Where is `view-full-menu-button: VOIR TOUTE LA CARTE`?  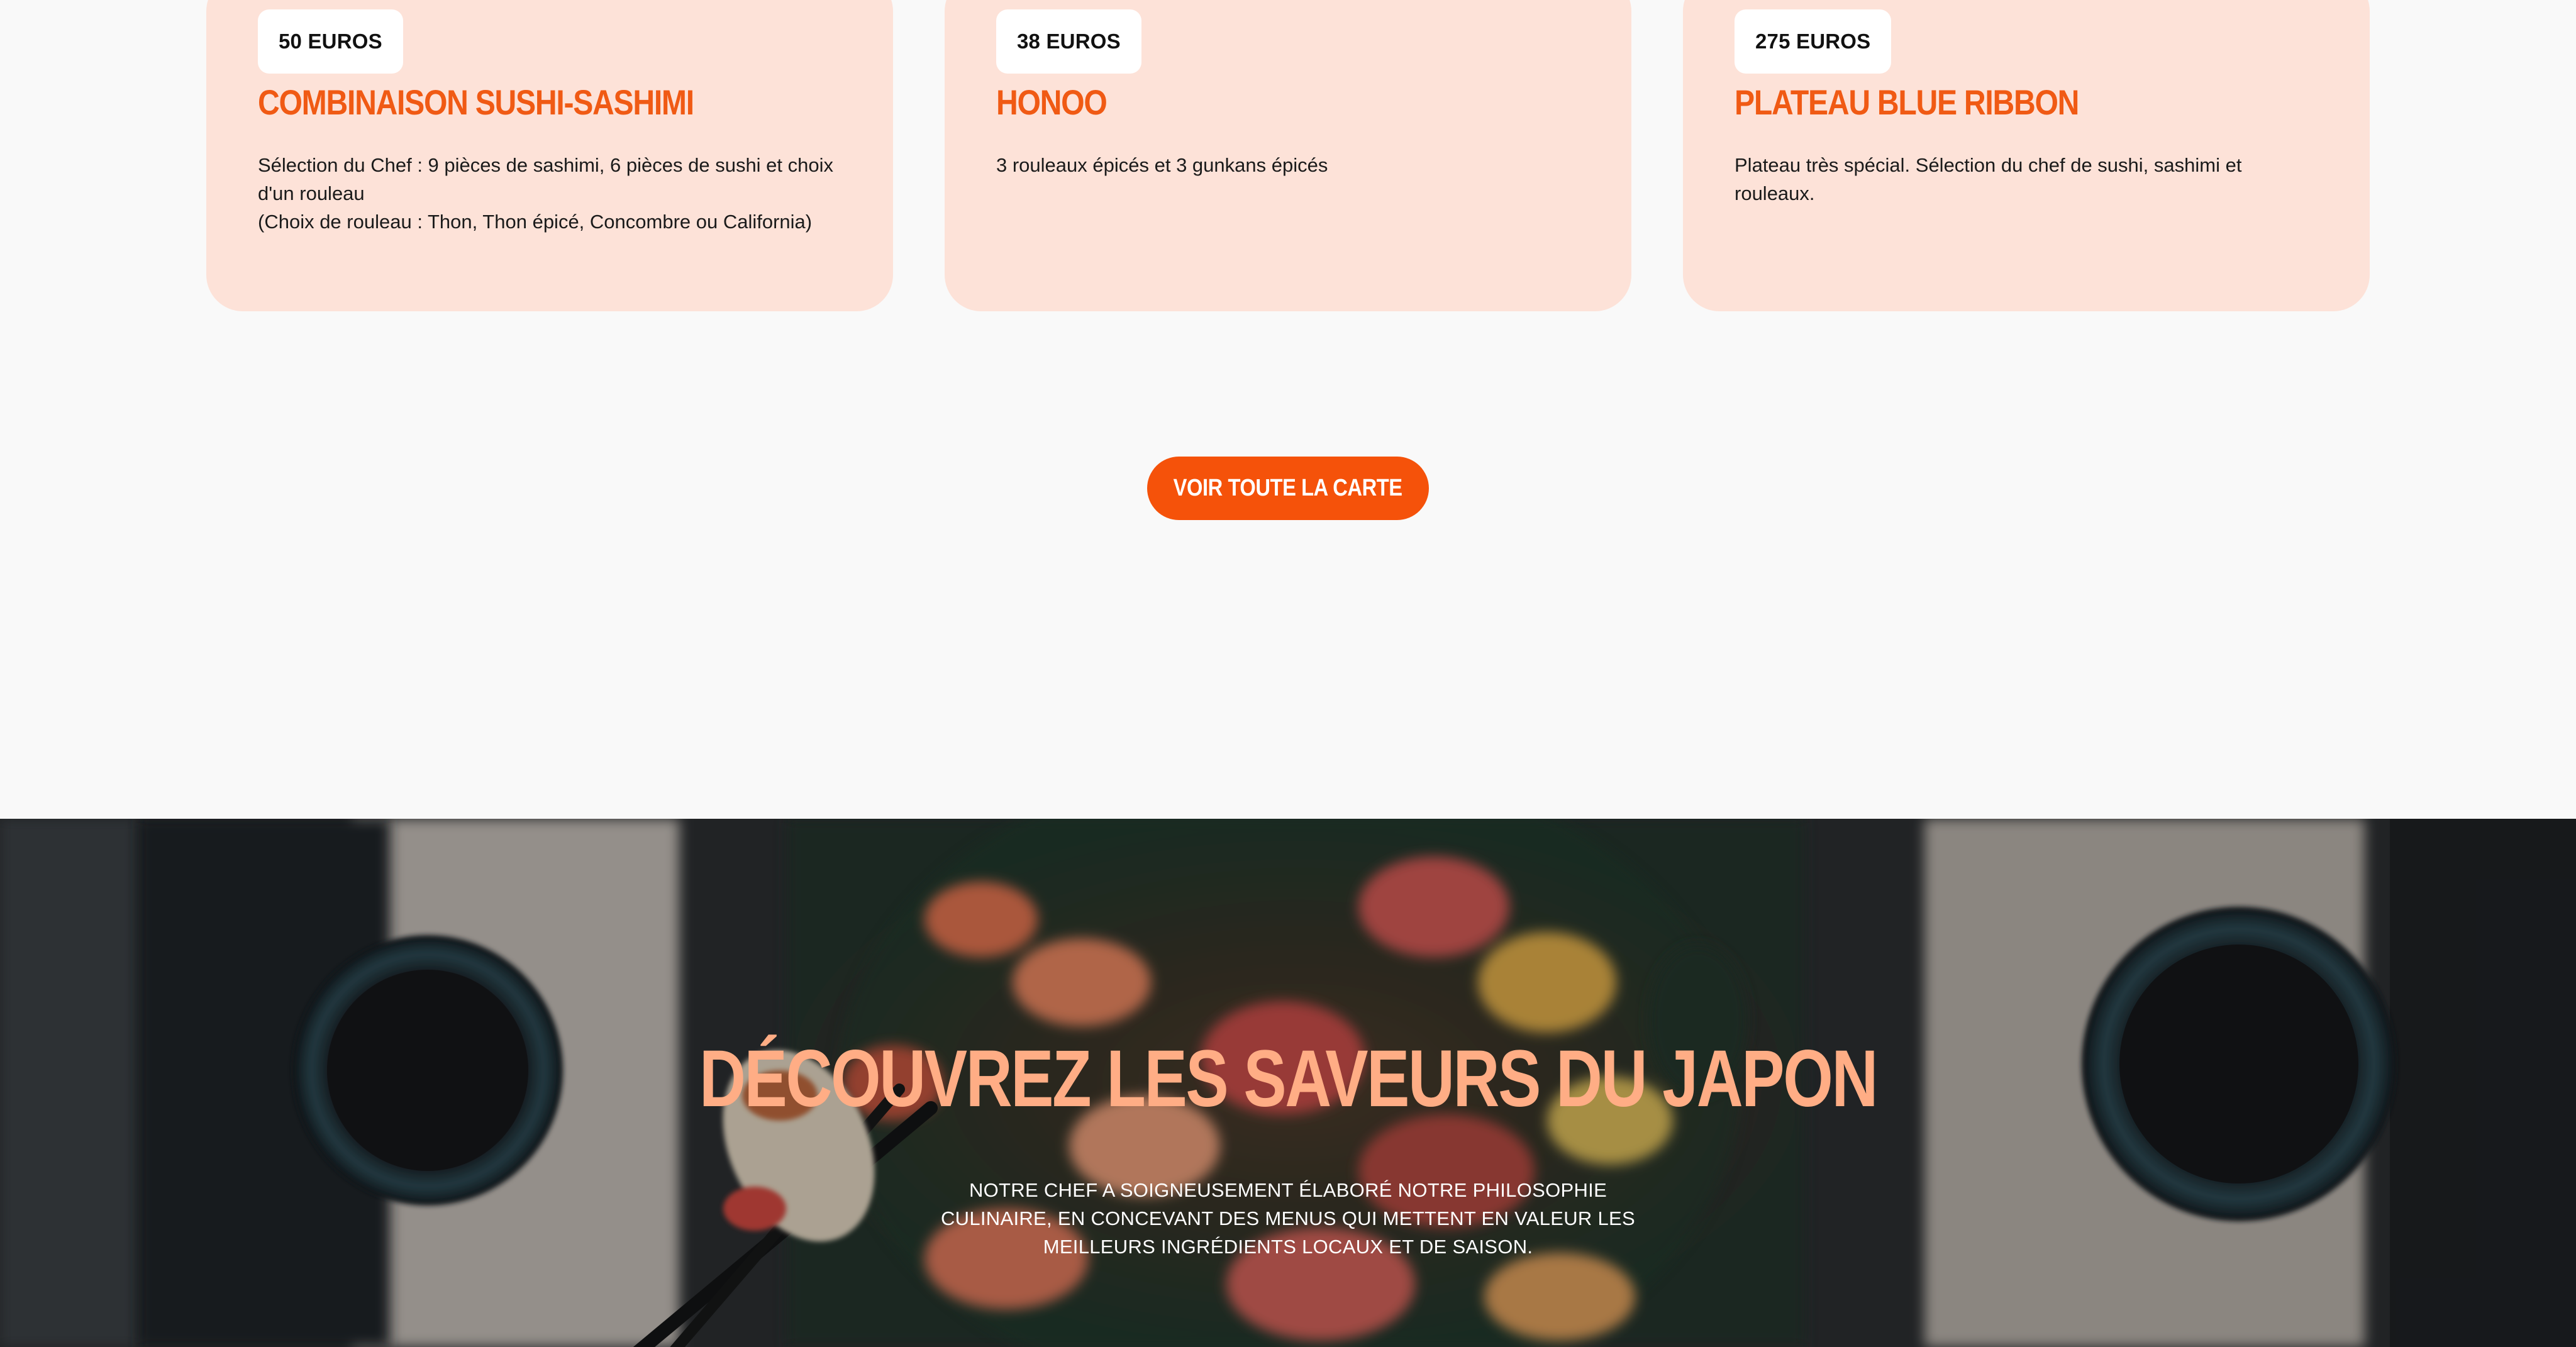
view-full-menu-button: VOIR TOUTE LA CARTE is located at coordinates (1288, 488).